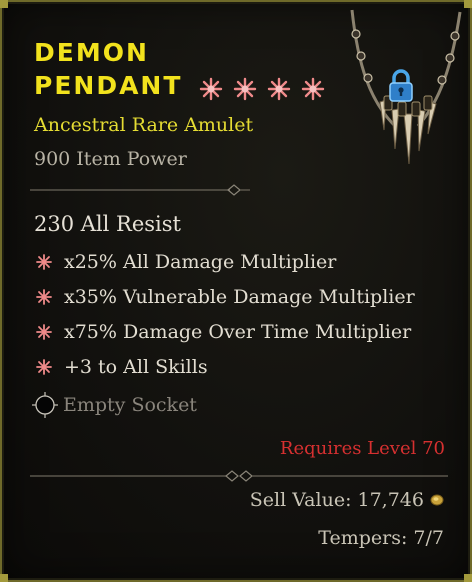 The height and width of the screenshot is (582, 472). I want to click on affix-line: +3 to All Skills, so click(122, 367).